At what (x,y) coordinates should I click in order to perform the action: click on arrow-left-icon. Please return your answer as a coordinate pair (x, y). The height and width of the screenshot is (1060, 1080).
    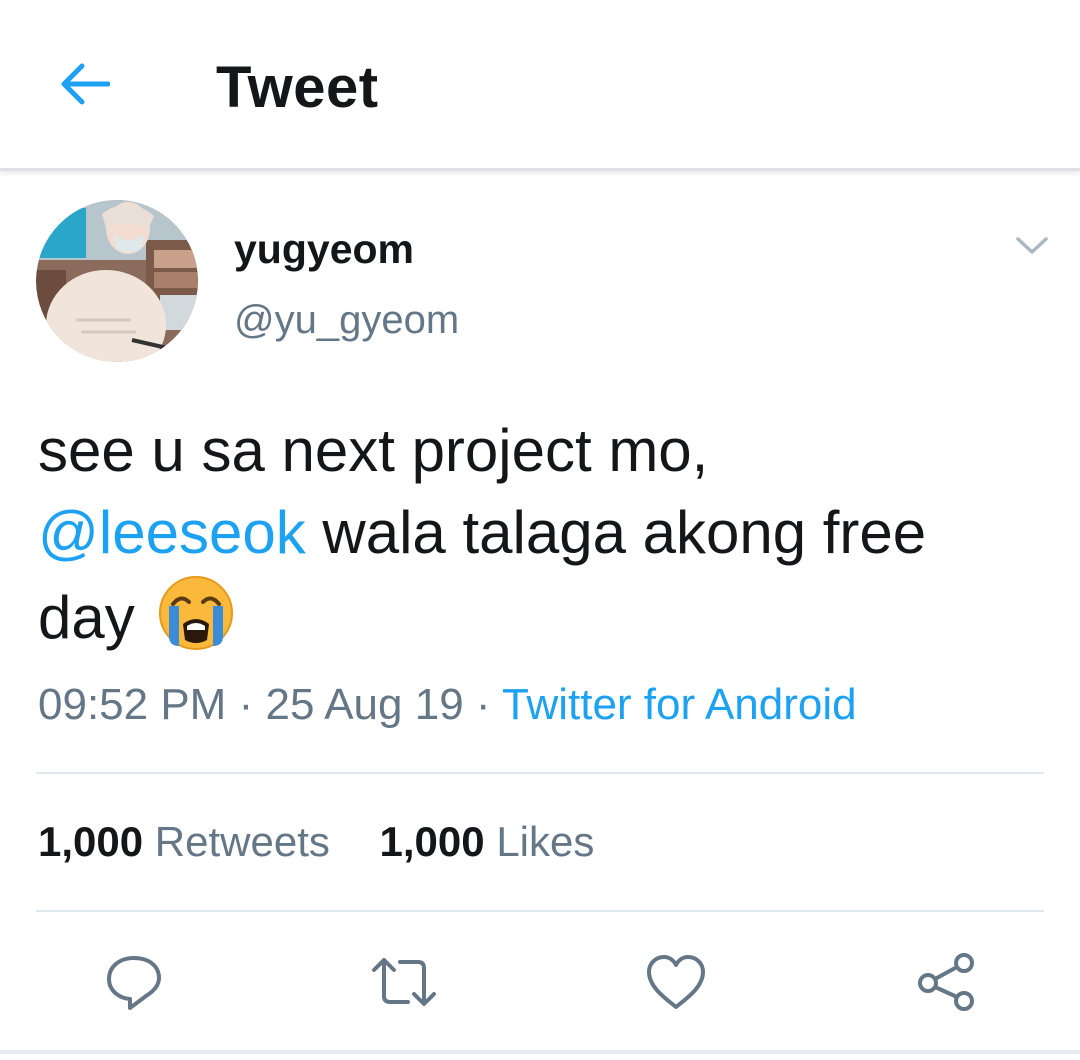
    Looking at the image, I should click on (85, 84).